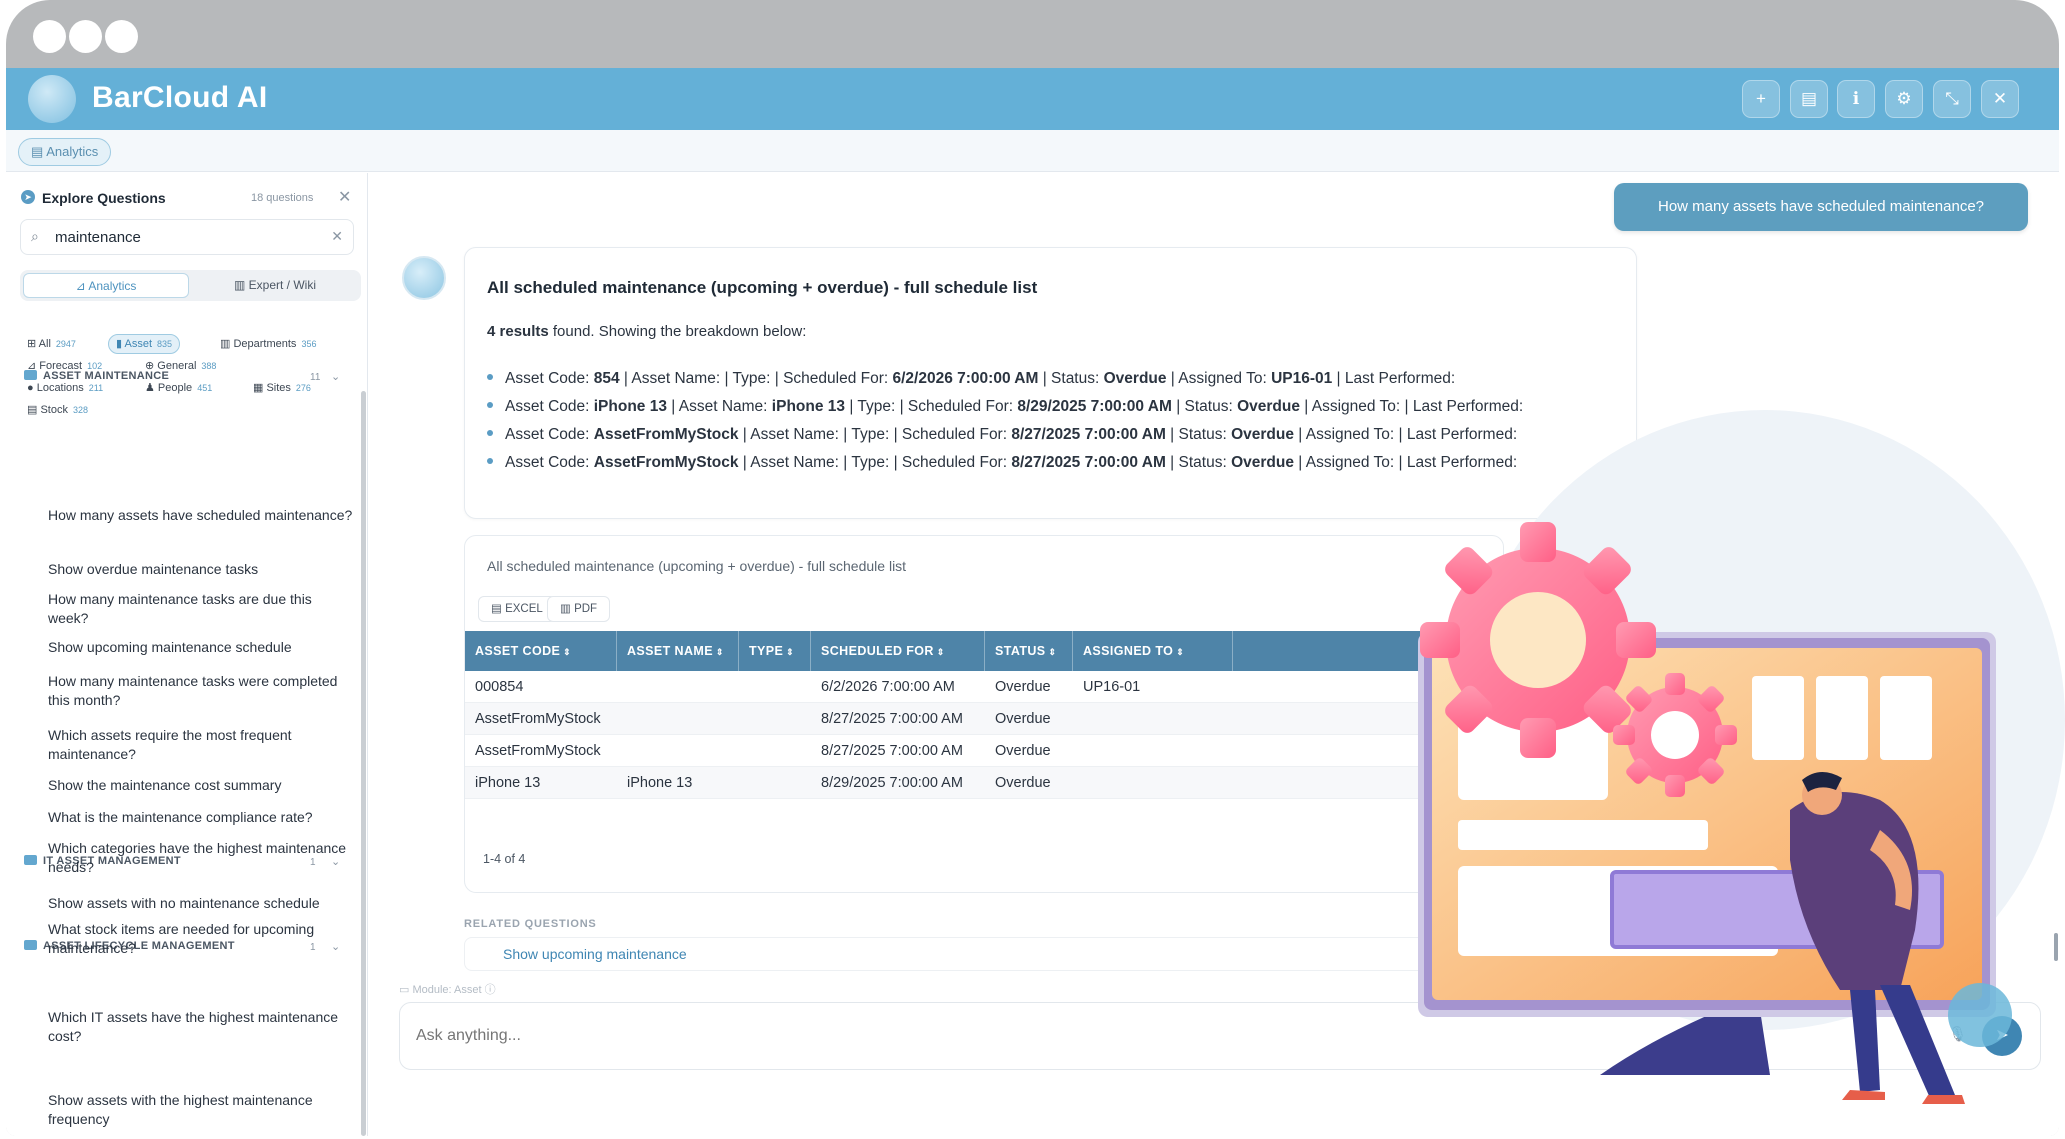 The image size is (2065, 1139). Describe the element at coordinates (335, 376) in the screenshot. I see `chevron-down-icon: ⌄` at that location.